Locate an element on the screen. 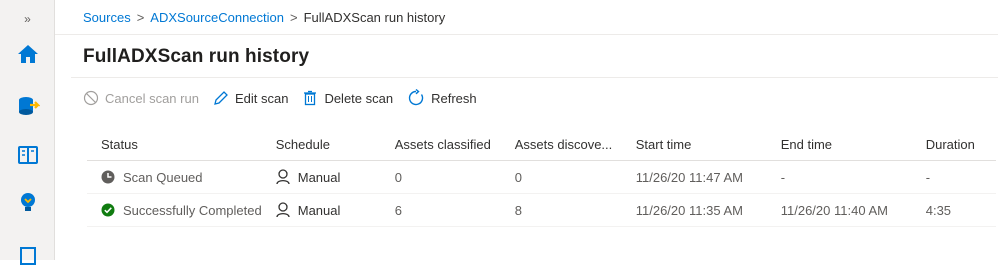 This screenshot has width=998, height=275. breadcrumb-sources-link: Sources is located at coordinates (107, 17).